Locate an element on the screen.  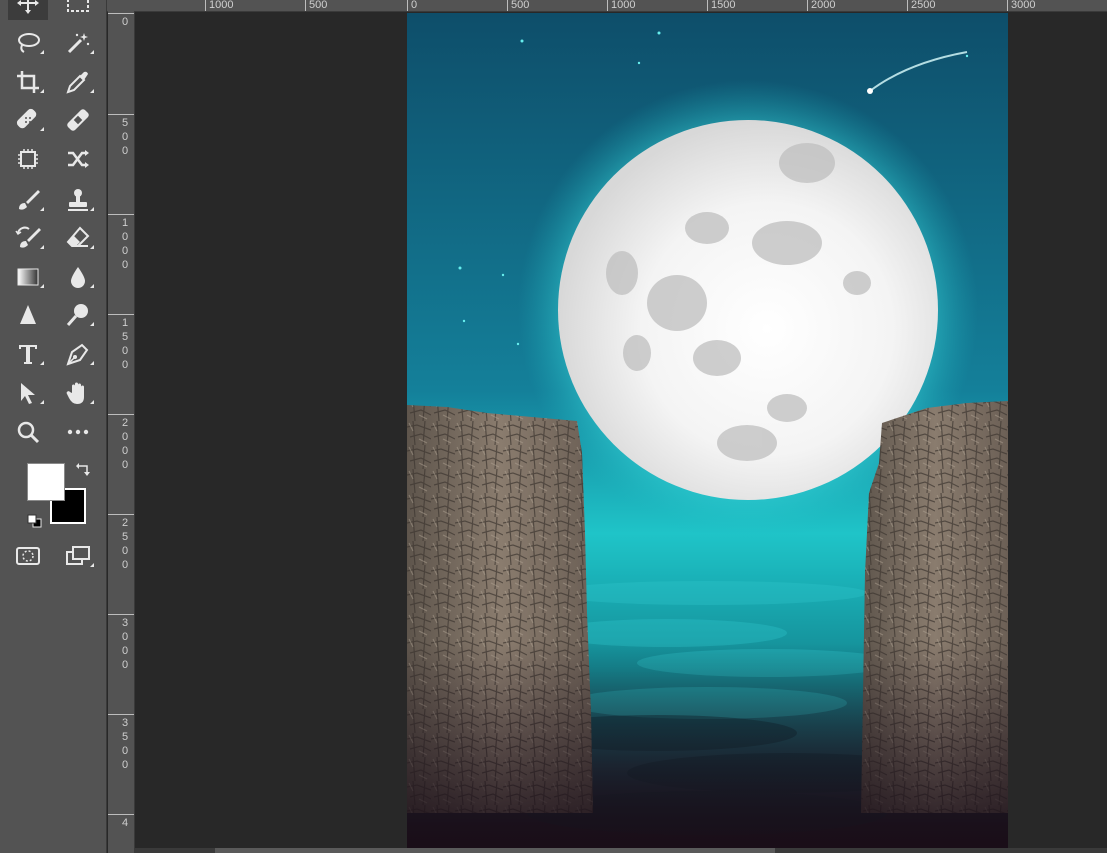
horizontal-scrollbar is located at coordinates (621, 850).